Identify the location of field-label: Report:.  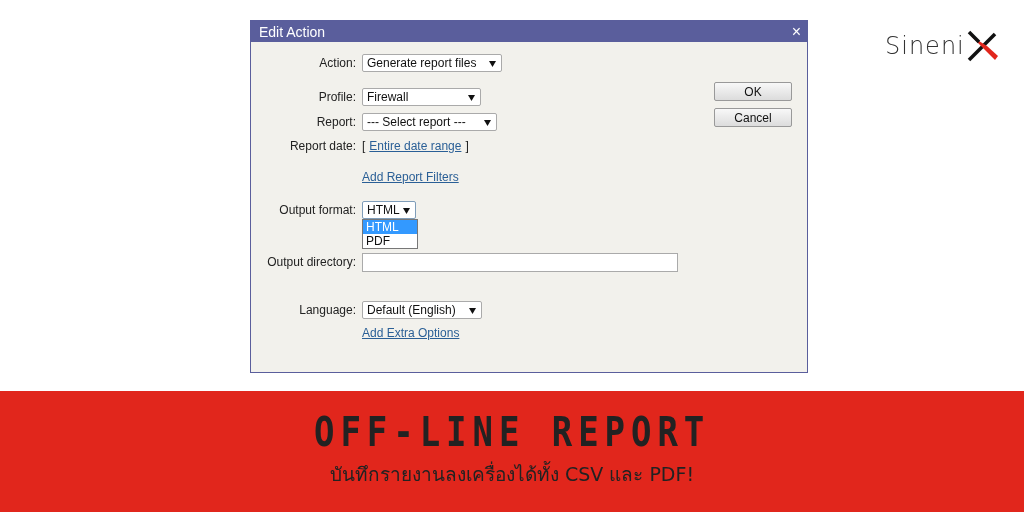
(336, 122).